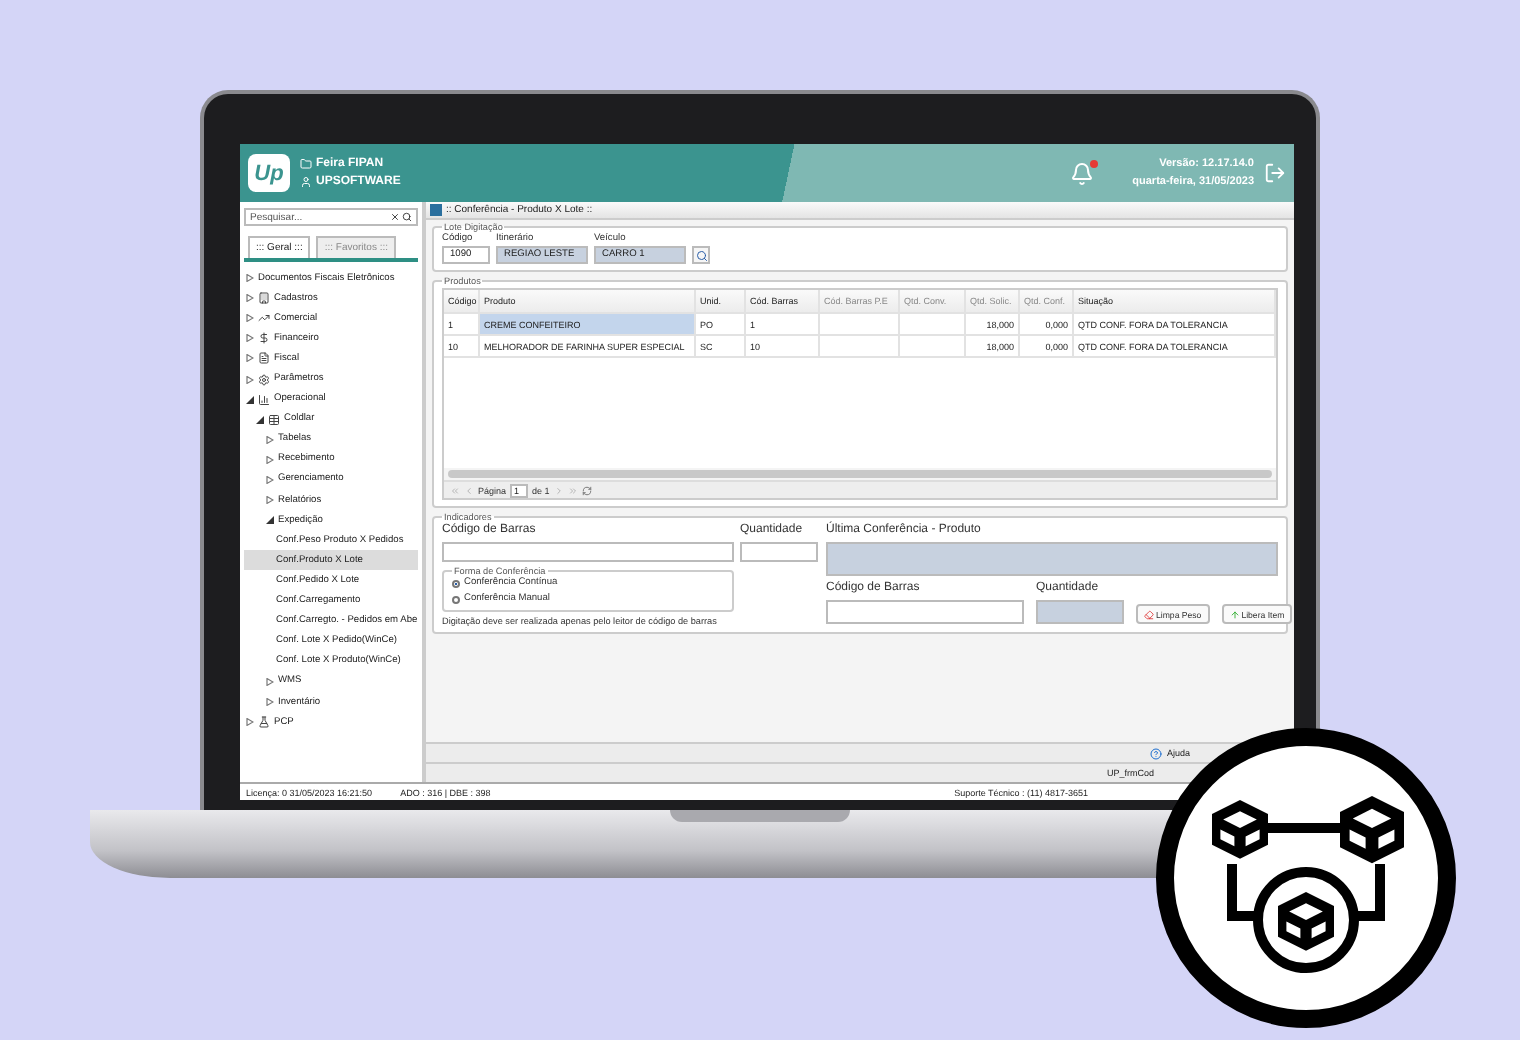  Describe the element at coordinates (586, 490) in the screenshot. I see `refresh-icon` at that location.